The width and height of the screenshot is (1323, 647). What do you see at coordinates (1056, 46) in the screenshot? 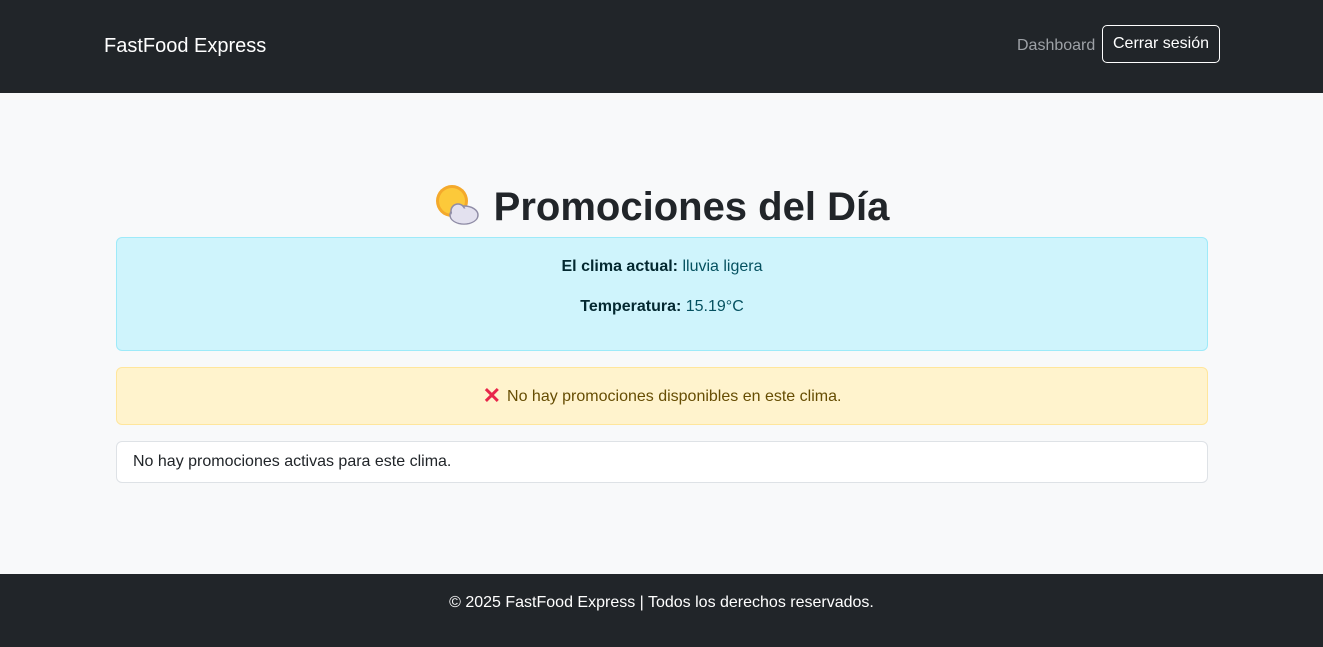
I see `nav-link-dashboard: Dashboard` at bounding box center [1056, 46].